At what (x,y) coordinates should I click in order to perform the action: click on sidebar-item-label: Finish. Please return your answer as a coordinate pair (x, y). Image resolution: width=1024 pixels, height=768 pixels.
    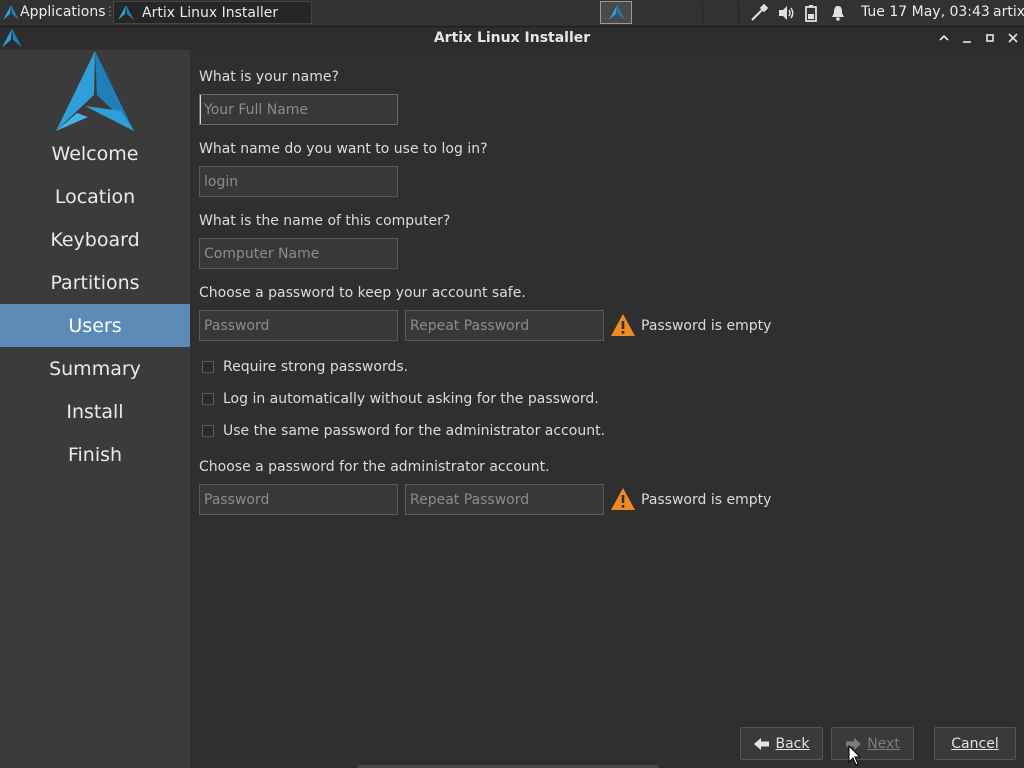
    Looking at the image, I should click on (95, 454).